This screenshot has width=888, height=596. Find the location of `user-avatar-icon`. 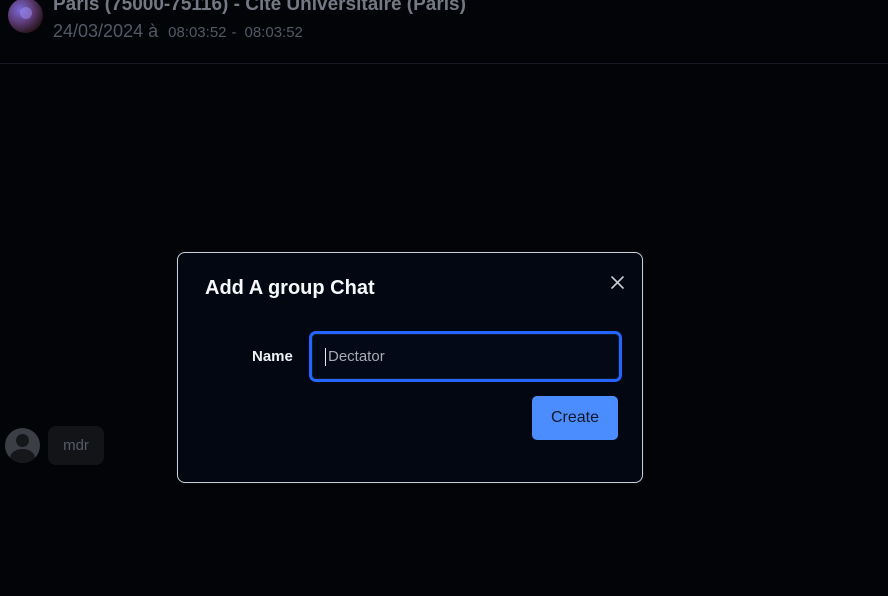

user-avatar-icon is located at coordinates (22, 445).